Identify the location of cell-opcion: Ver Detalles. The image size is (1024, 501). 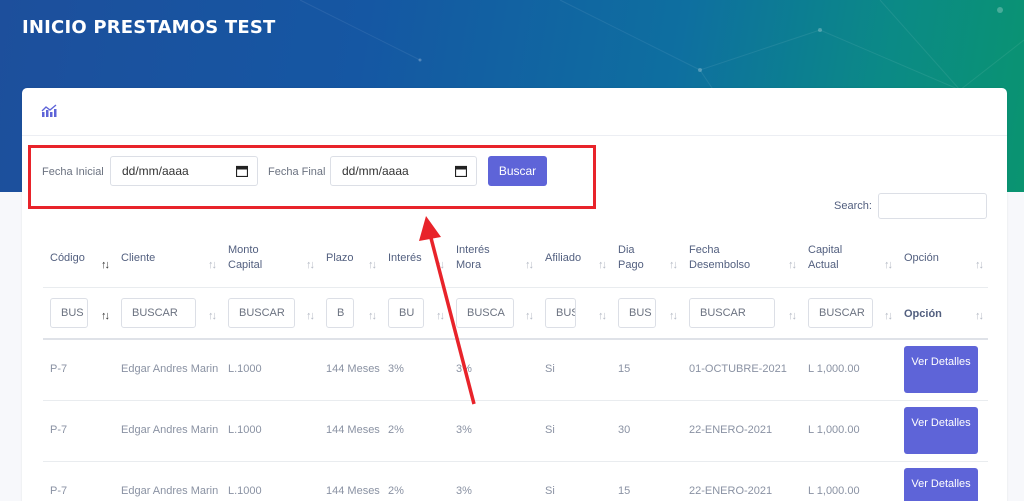
(942, 370).